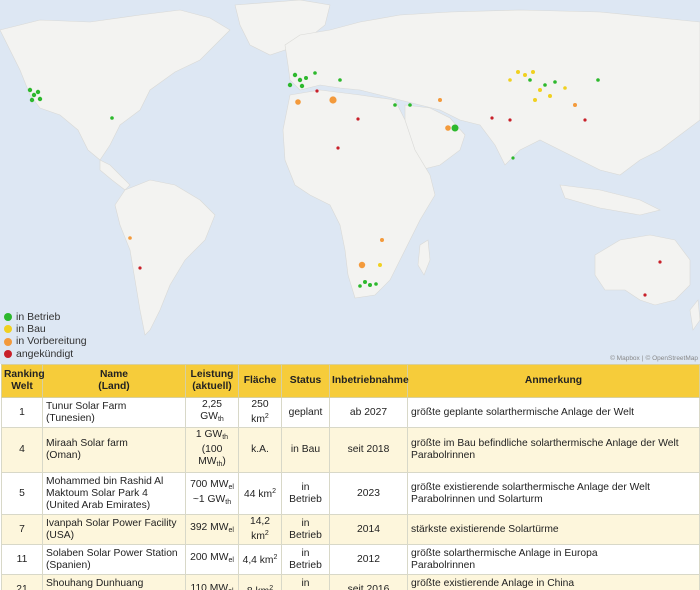 This screenshot has width=700, height=590. I want to click on legend-label: angekündigt, so click(45, 353).